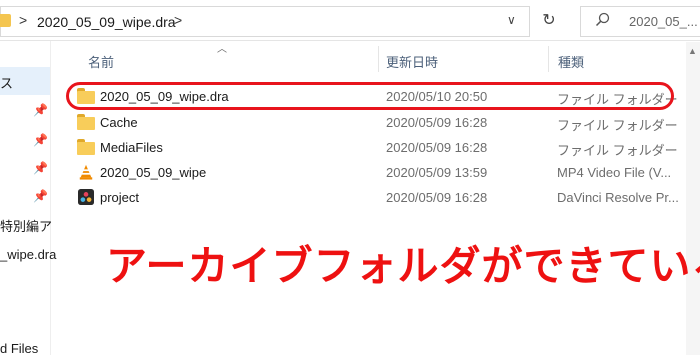 This screenshot has height=356, width=700. What do you see at coordinates (511, 20) in the screenshot?
I see `address-dropdown-icon: ∨` at bounding box center [511, 20].